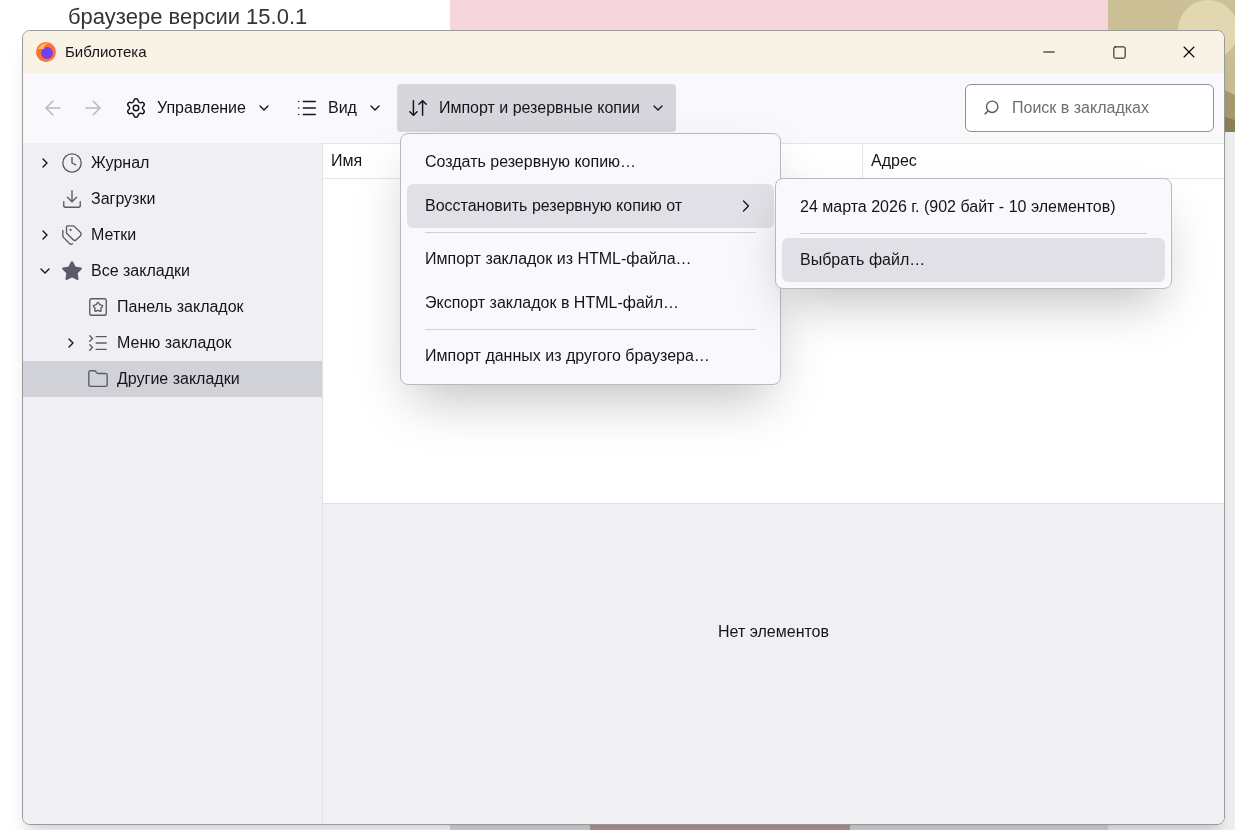 The width and height of the screenshot is (1235, 830). What do you see at coordinates (590, 206) in the screenshot?
I see `submenu-item: Восстановить резервную копию от` at bounding box center [590, 206].